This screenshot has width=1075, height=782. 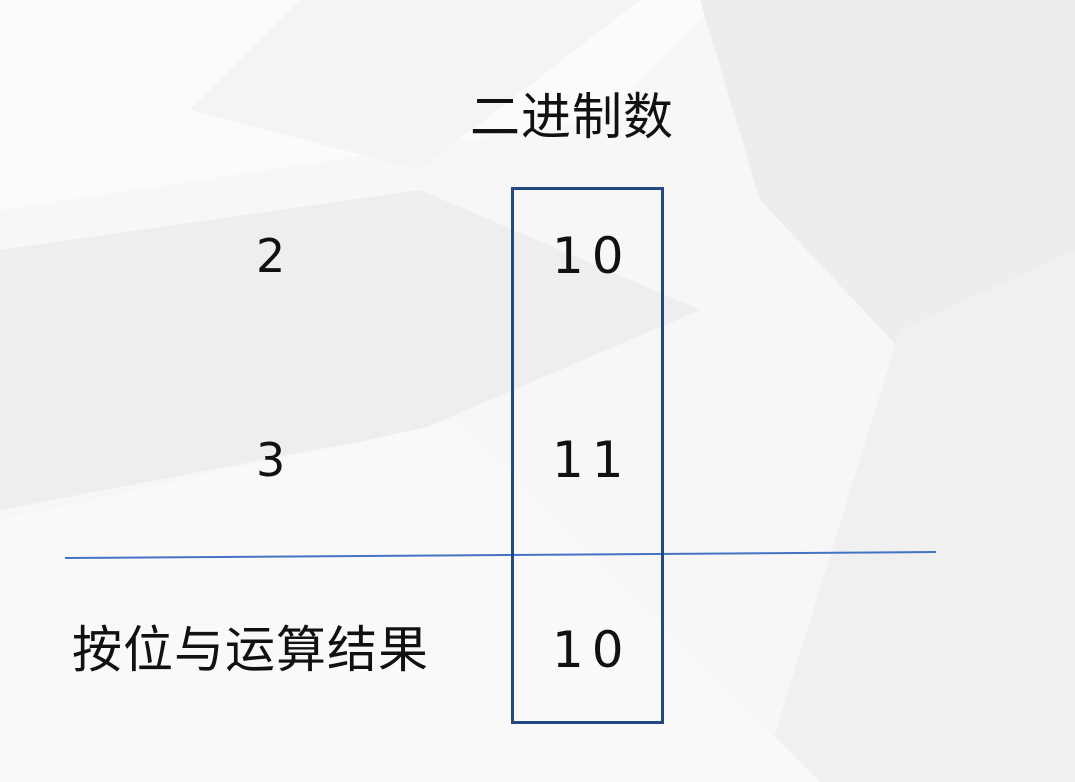 I want to click on decimal-value-2: 2, so click(x=271, y=256).